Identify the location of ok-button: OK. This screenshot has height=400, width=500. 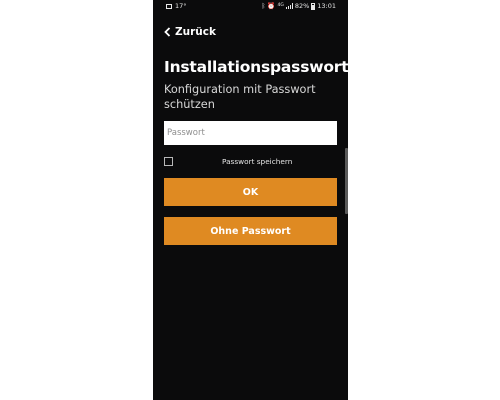
(250, 192).